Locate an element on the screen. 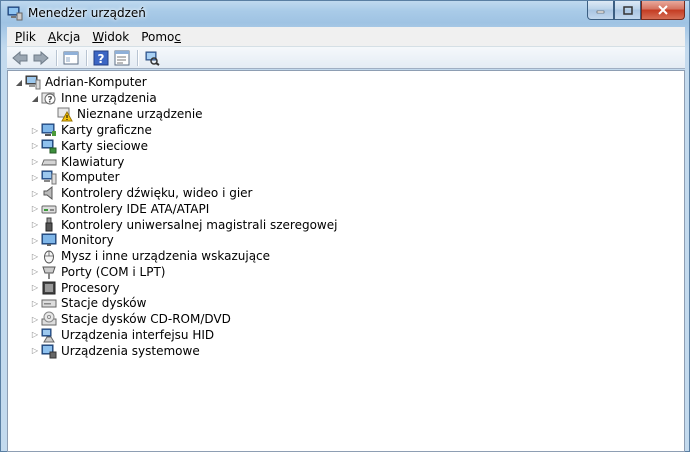 Image resolution: width=690 pixels, height=452 pixels. keyboard-icon is located at coordinates (49, 162).